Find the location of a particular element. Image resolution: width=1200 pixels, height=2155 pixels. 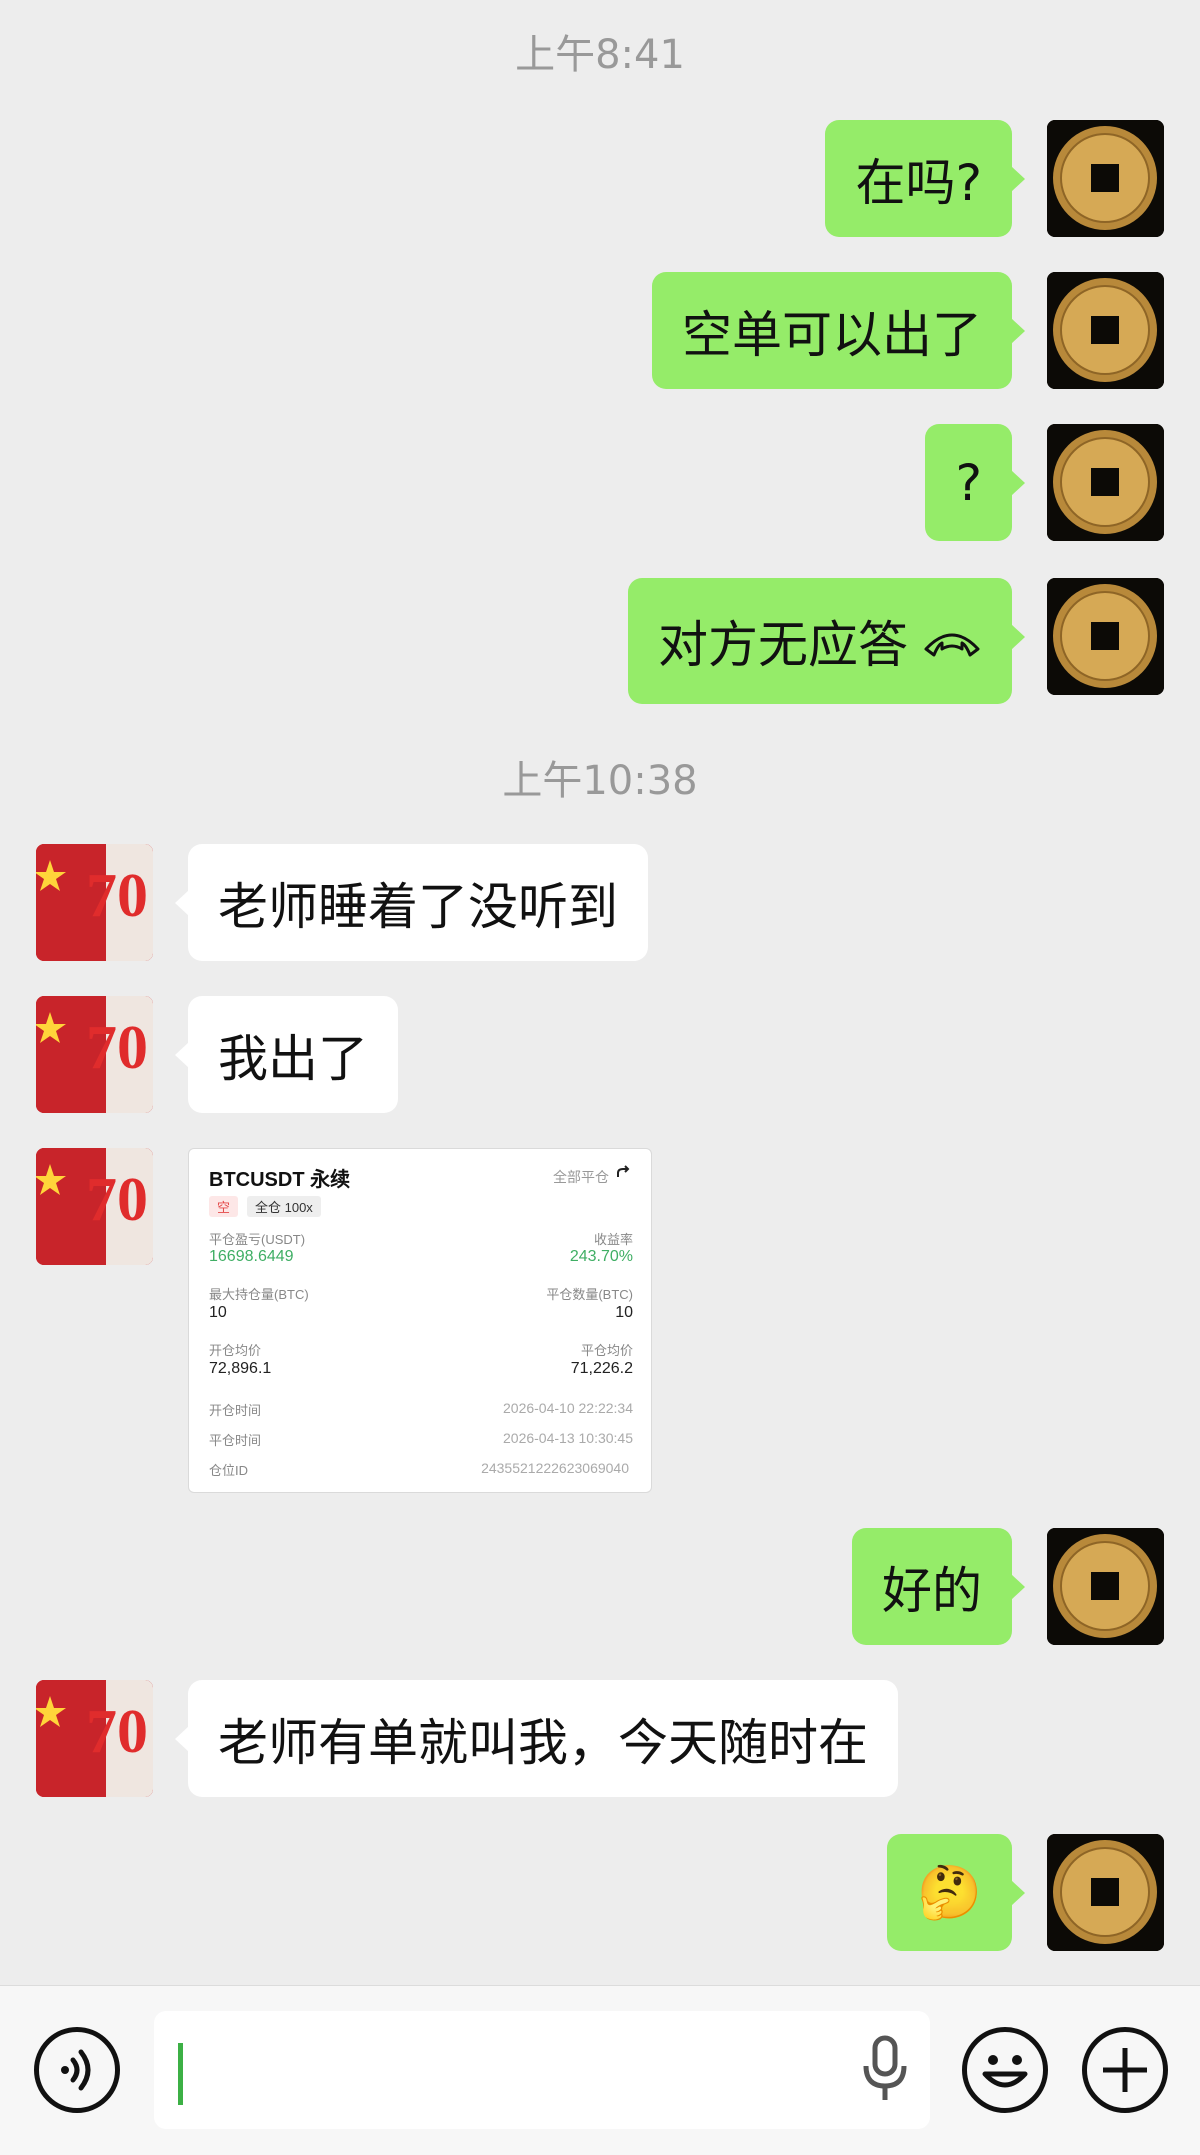

plus-icon is located at coordinates (1125, 2070).